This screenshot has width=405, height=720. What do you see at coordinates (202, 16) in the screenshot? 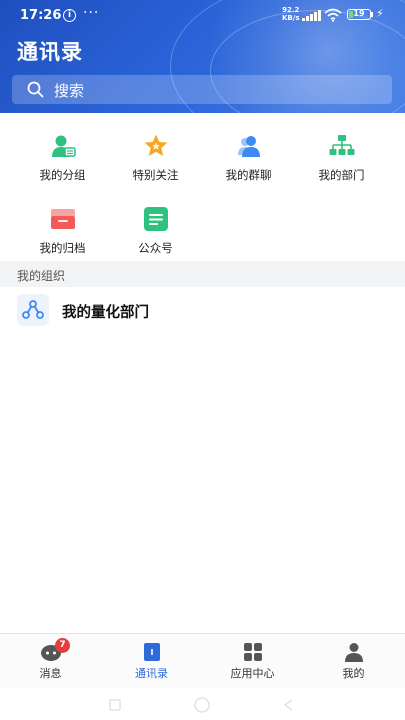
I see `status-bar: 17:26 i ··· 92.2 KB/s 19 ⚡` at bounding box center [202, 16].